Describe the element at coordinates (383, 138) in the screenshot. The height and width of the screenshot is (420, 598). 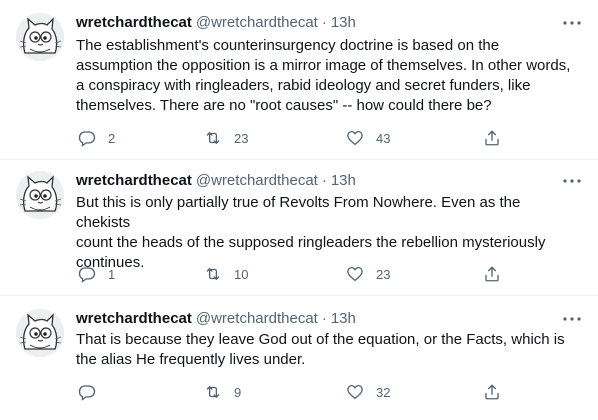
I see `like-count: 43` at that location.